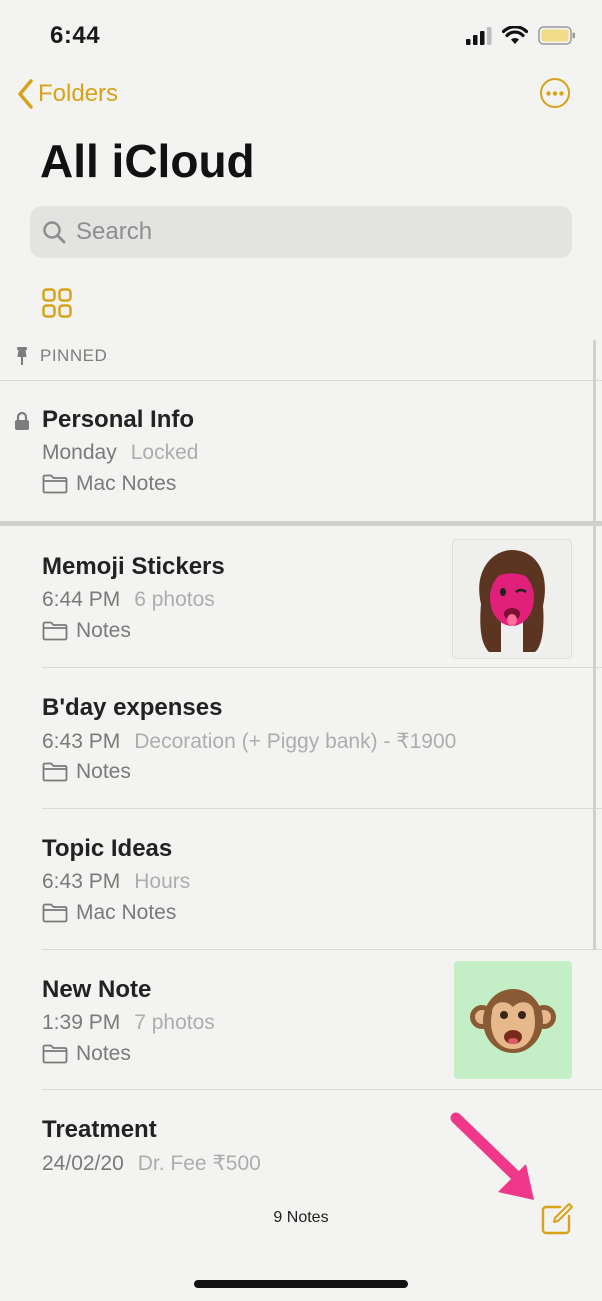 The image size is (602, 1301). What do you see at coordinates (25, 94) in the screenshot?
I see `chevron-left-icon` at bounding box center [25, 94].